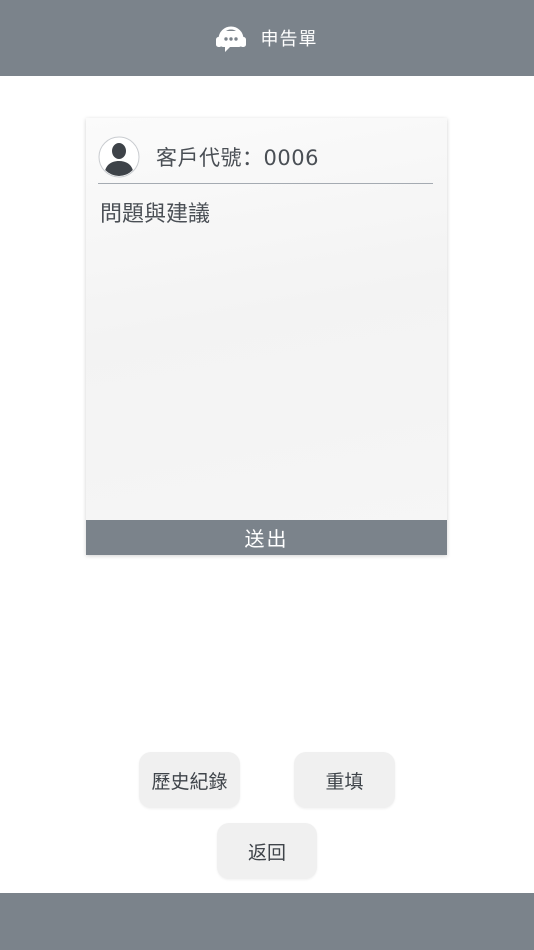 This screenshot has height=950, width=534. I want to click on bottom-bar, so click(267, 921).